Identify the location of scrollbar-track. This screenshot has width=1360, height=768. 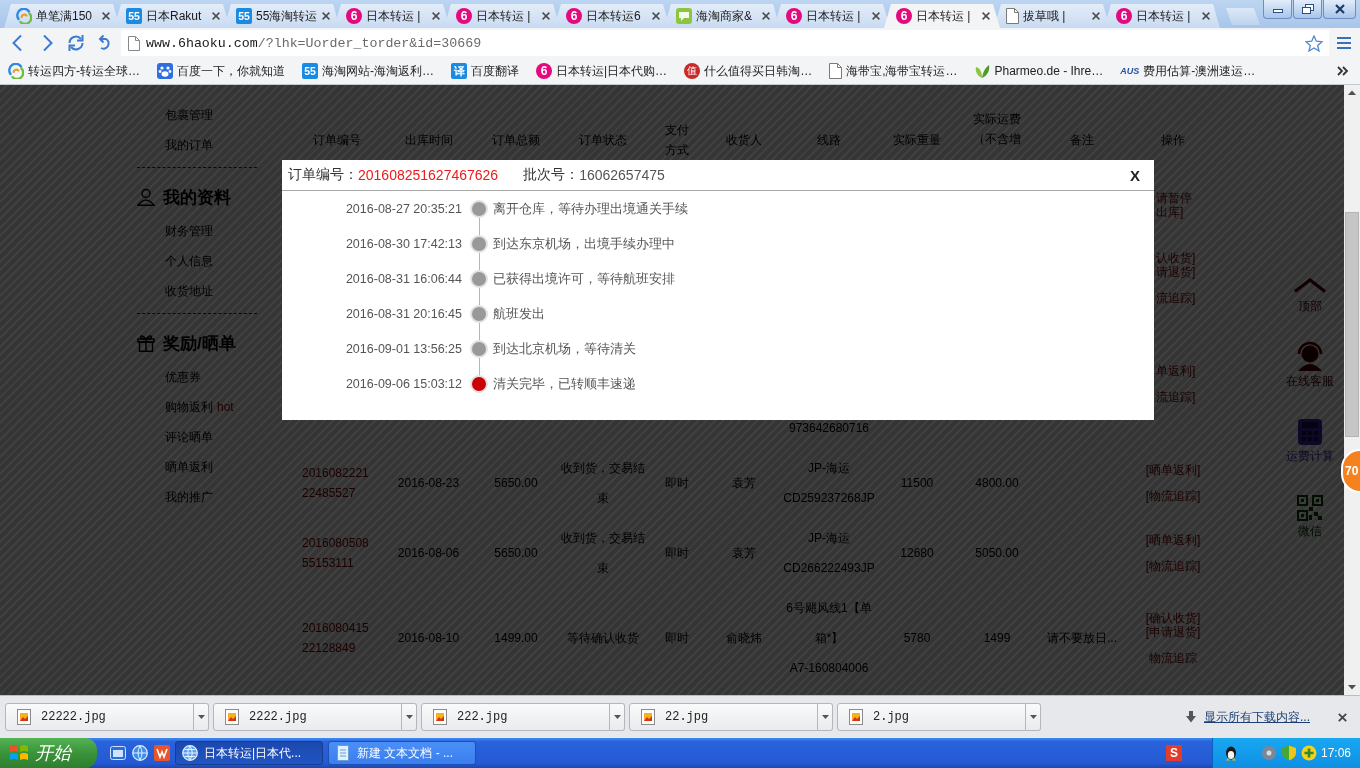
(1352, 390).